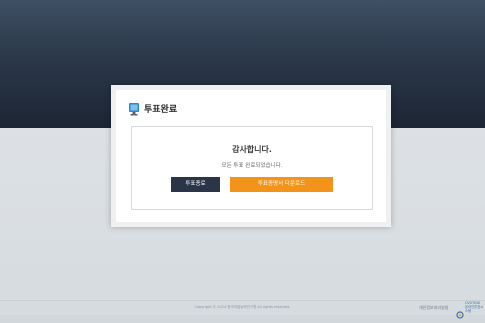  I want to click on footer-logo-text: OVOTING 온라인투표시스템, so click(475, 307).